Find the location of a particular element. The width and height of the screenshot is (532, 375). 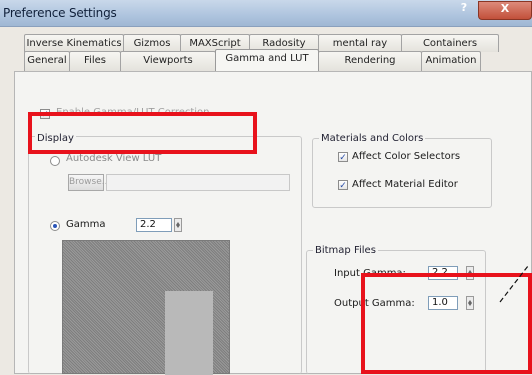

gamma-preview-pattern is located at coordinates (146, 307).